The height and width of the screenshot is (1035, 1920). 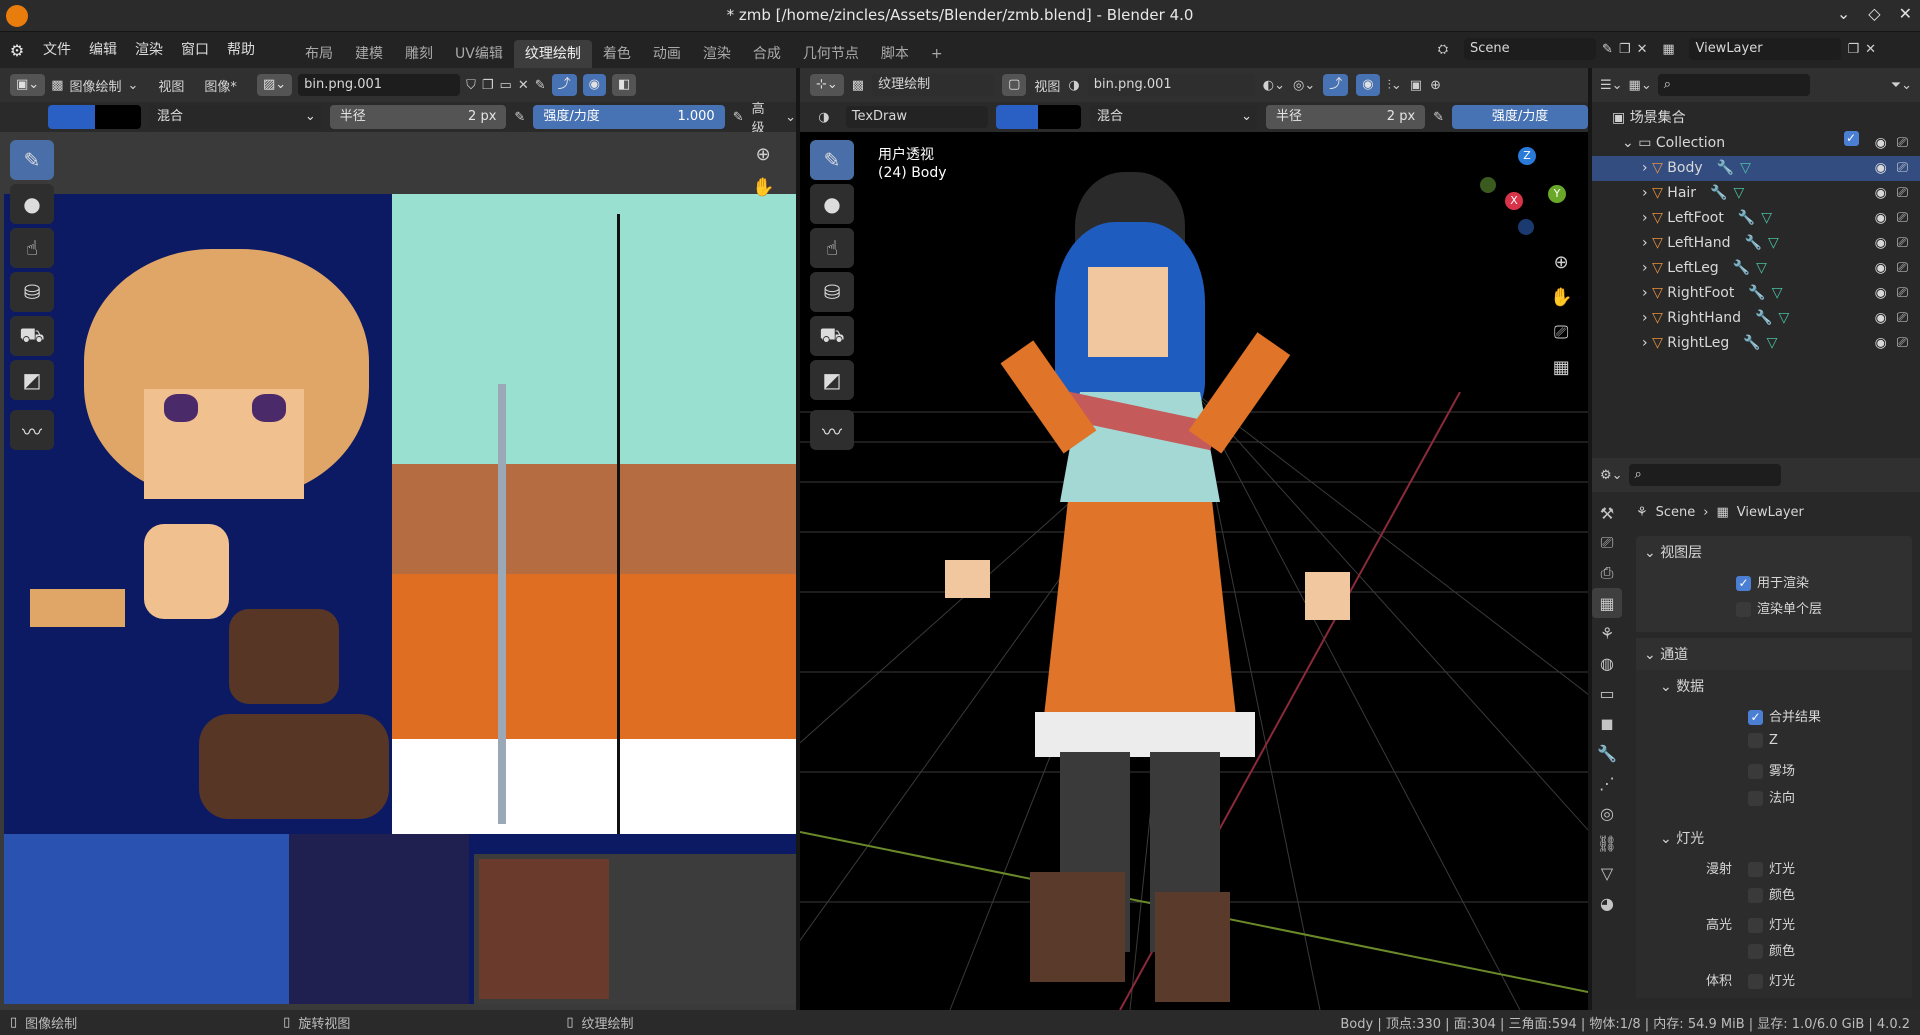 What do you see at coordinates (1755, 869) in the screenshot?
I see `diffuse-light-checkbox` at bounding box center [1755, 869].